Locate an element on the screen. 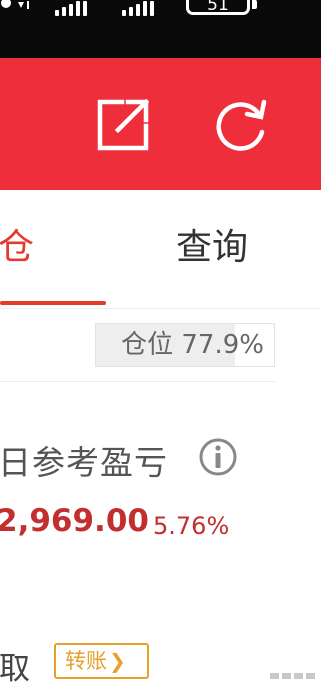  battery-level: 51 is located at coordinates (218, 7).